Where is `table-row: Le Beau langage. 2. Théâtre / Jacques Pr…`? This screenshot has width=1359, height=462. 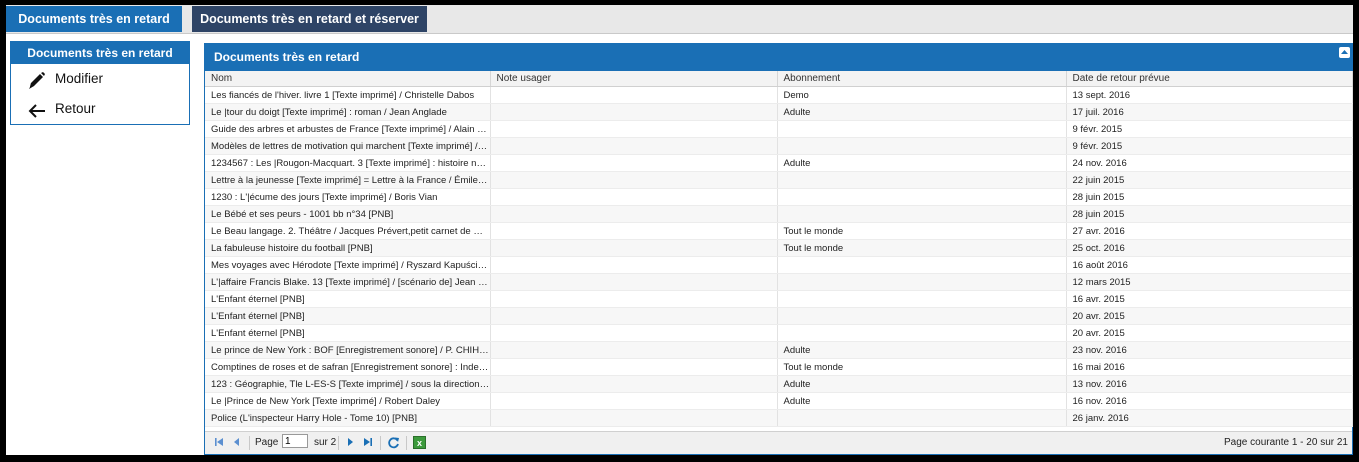 table-row: Le Beau langage. 2. Théâtre / Jacques Pr… is located at coordinates (779, 231).